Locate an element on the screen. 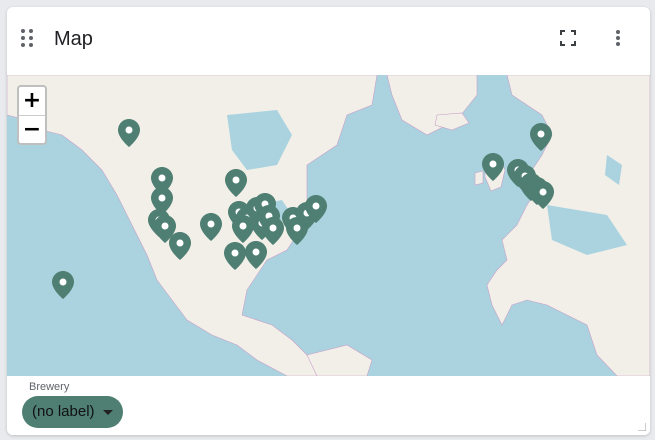 The width and height of the screenshot is (655, 440). legend-chip-label: (no label) is located at coordinates (63, 411).